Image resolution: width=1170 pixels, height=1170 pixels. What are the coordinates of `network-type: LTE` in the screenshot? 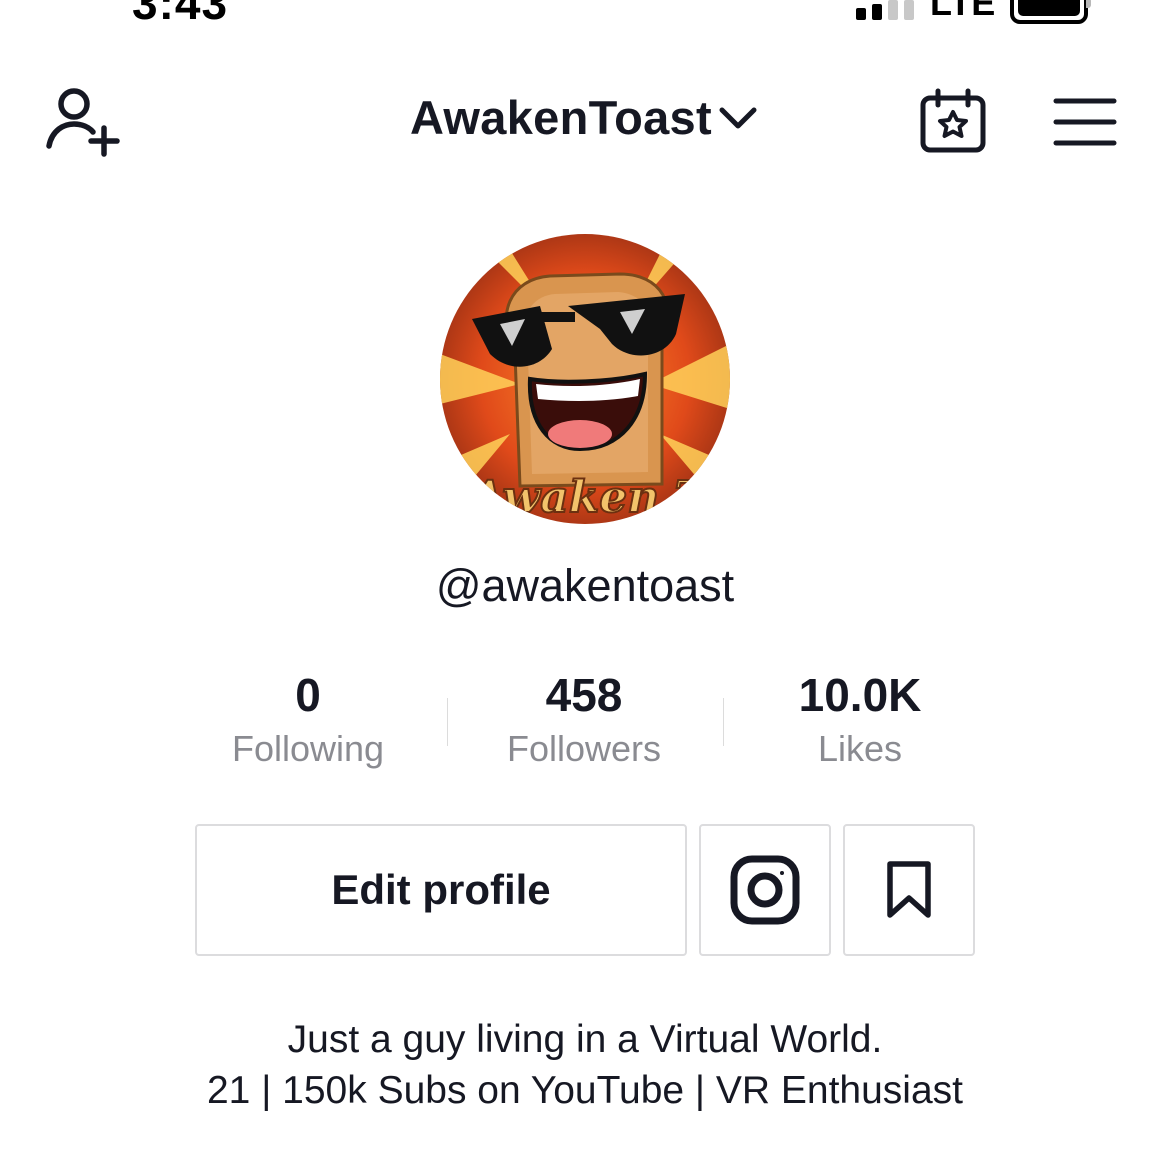 It's located at (963, 11).